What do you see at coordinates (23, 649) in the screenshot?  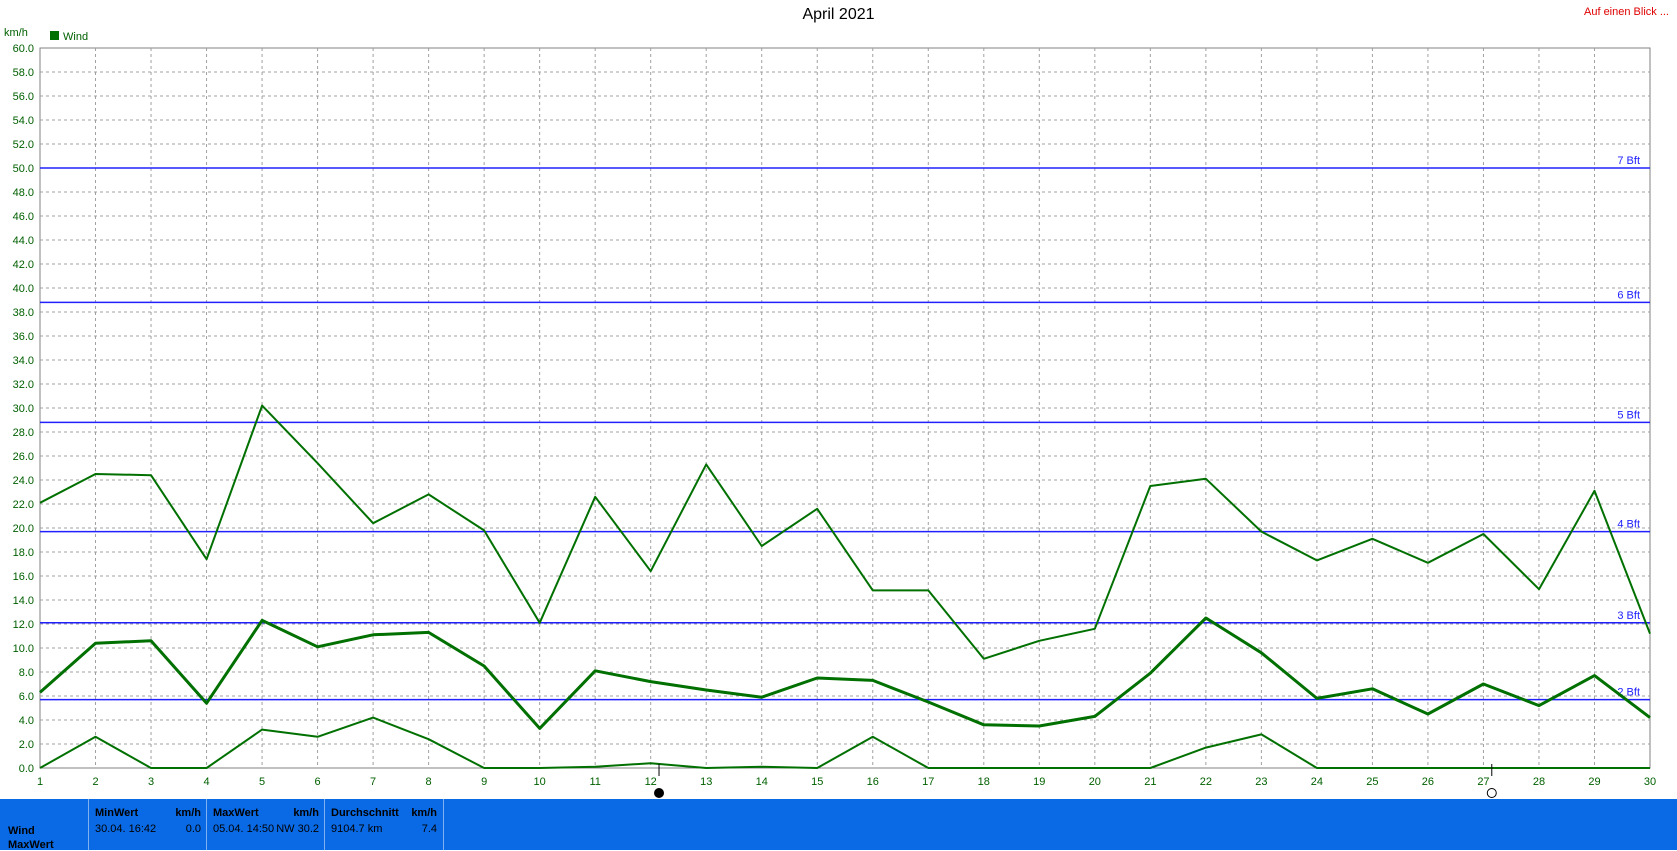 I see `y-tick-label: 10.0` at bounding box center [23, 649].